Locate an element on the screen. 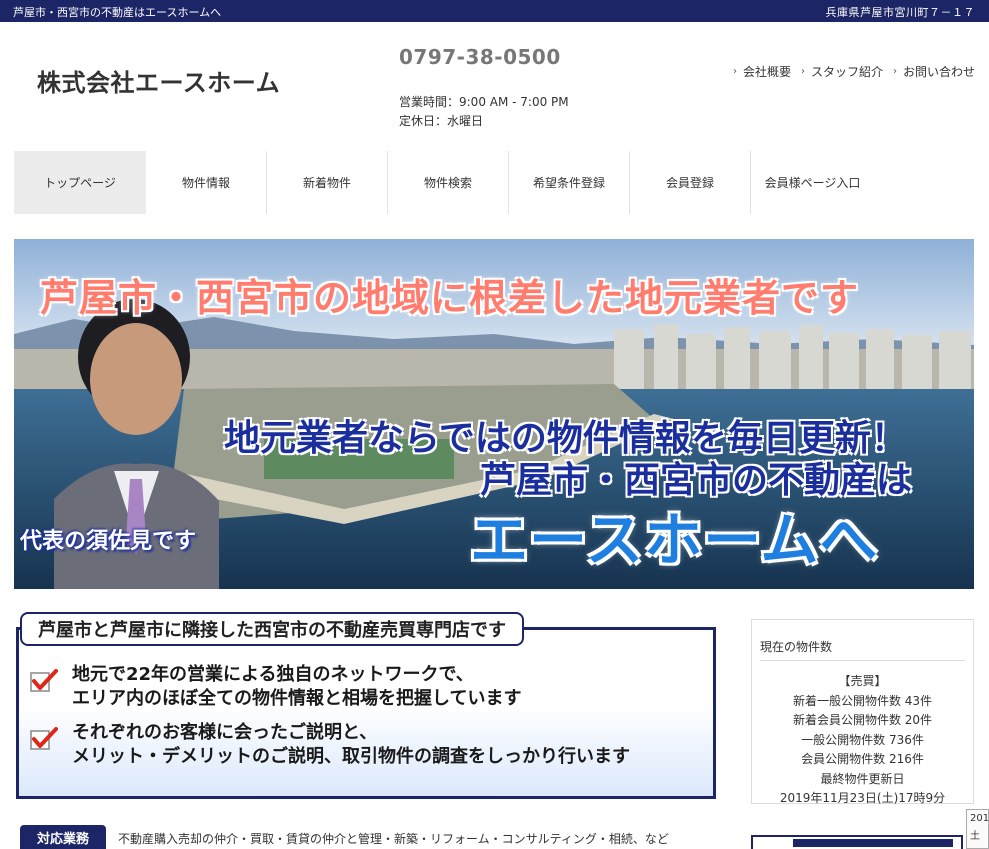 The image size is (989, 849). feature-box is located at coordinates (366, 713).